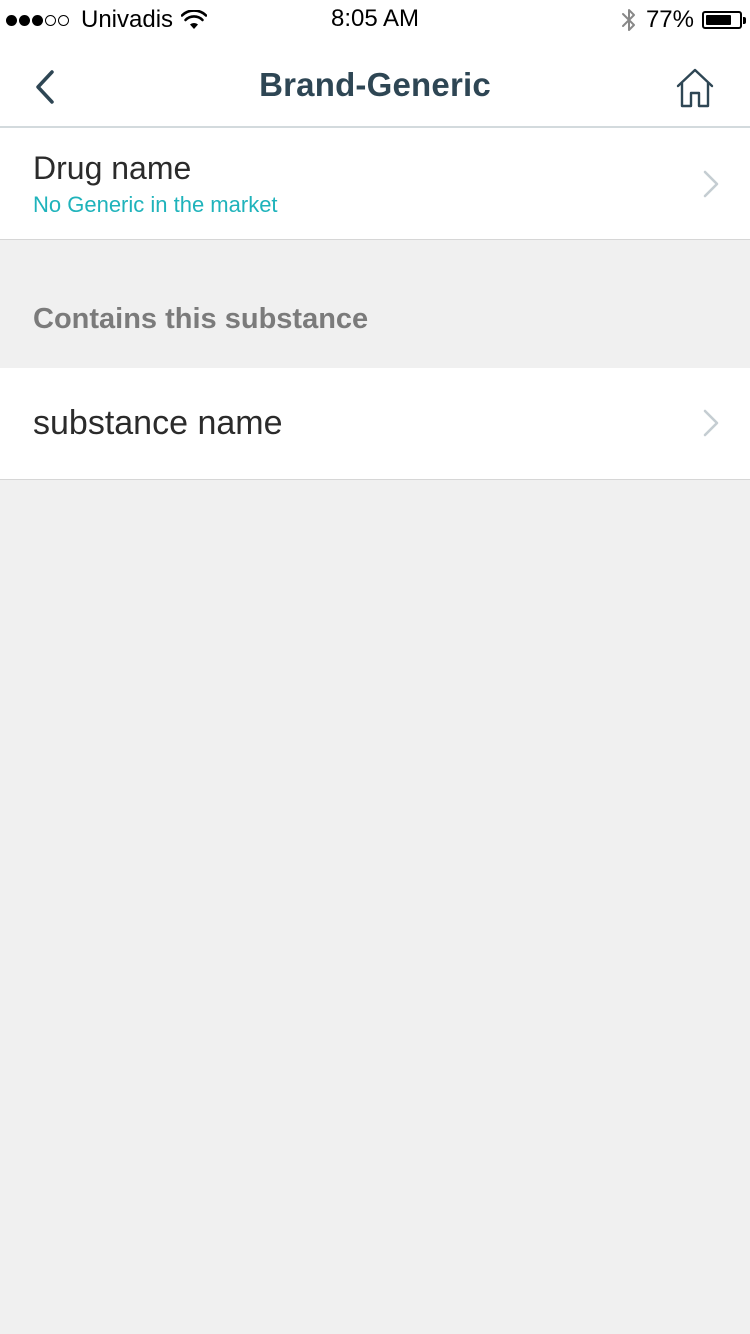 The height and width of the screenshot is (1334, 750). What do you see at coordinates (628, 20) in the screenshot?
I see `bluetooth-icon` at bounding box center [628, 20].